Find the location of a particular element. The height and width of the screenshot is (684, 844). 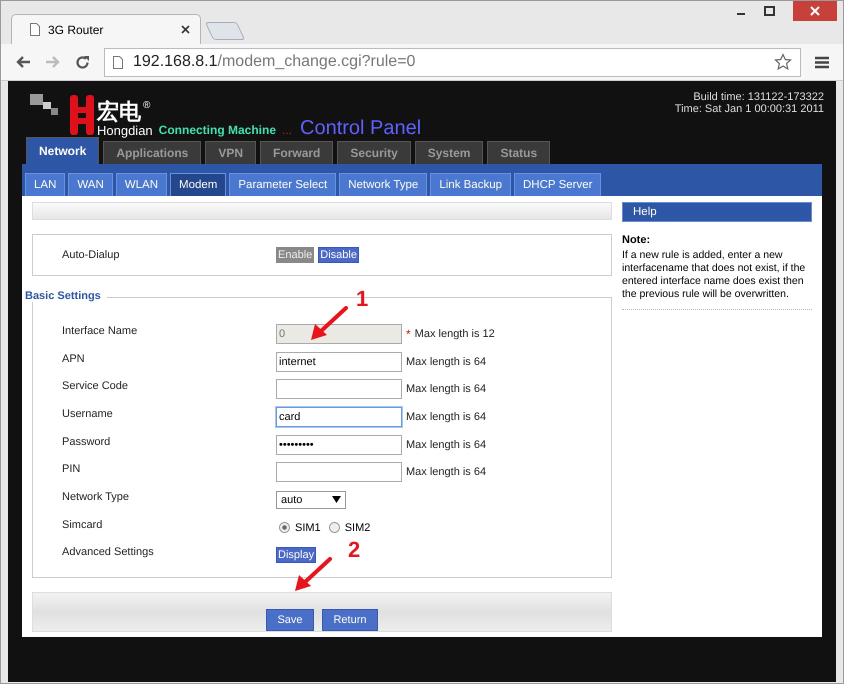

field-label: Service Code is located at coordinates (96, 387).